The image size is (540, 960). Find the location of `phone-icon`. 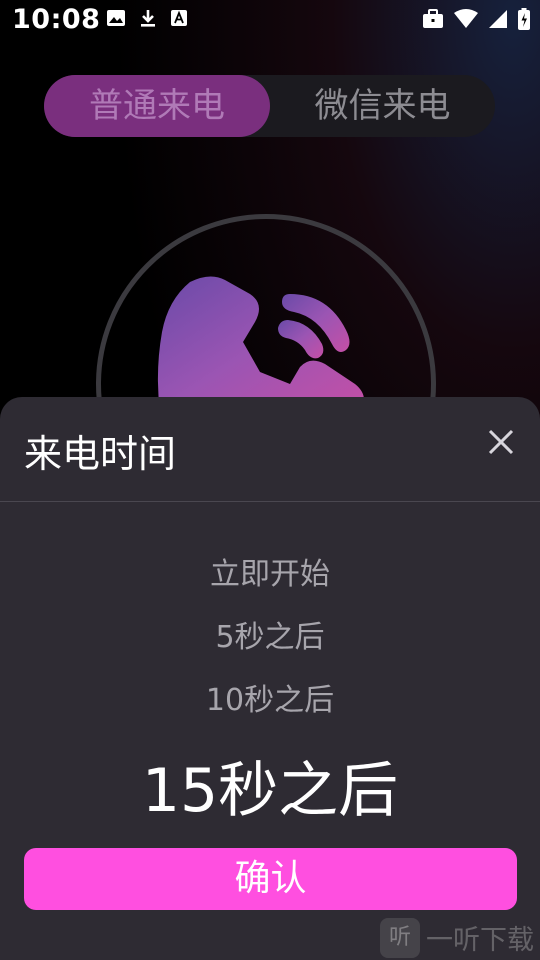

phone-icon is located at coordinates (260, 344).